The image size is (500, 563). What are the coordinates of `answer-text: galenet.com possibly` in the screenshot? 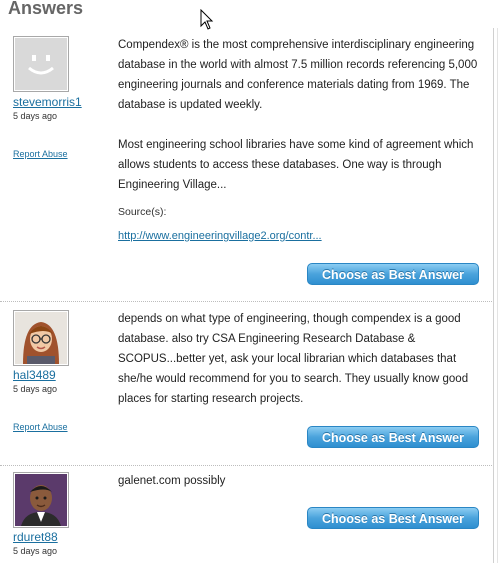 It's located at (301, 491).